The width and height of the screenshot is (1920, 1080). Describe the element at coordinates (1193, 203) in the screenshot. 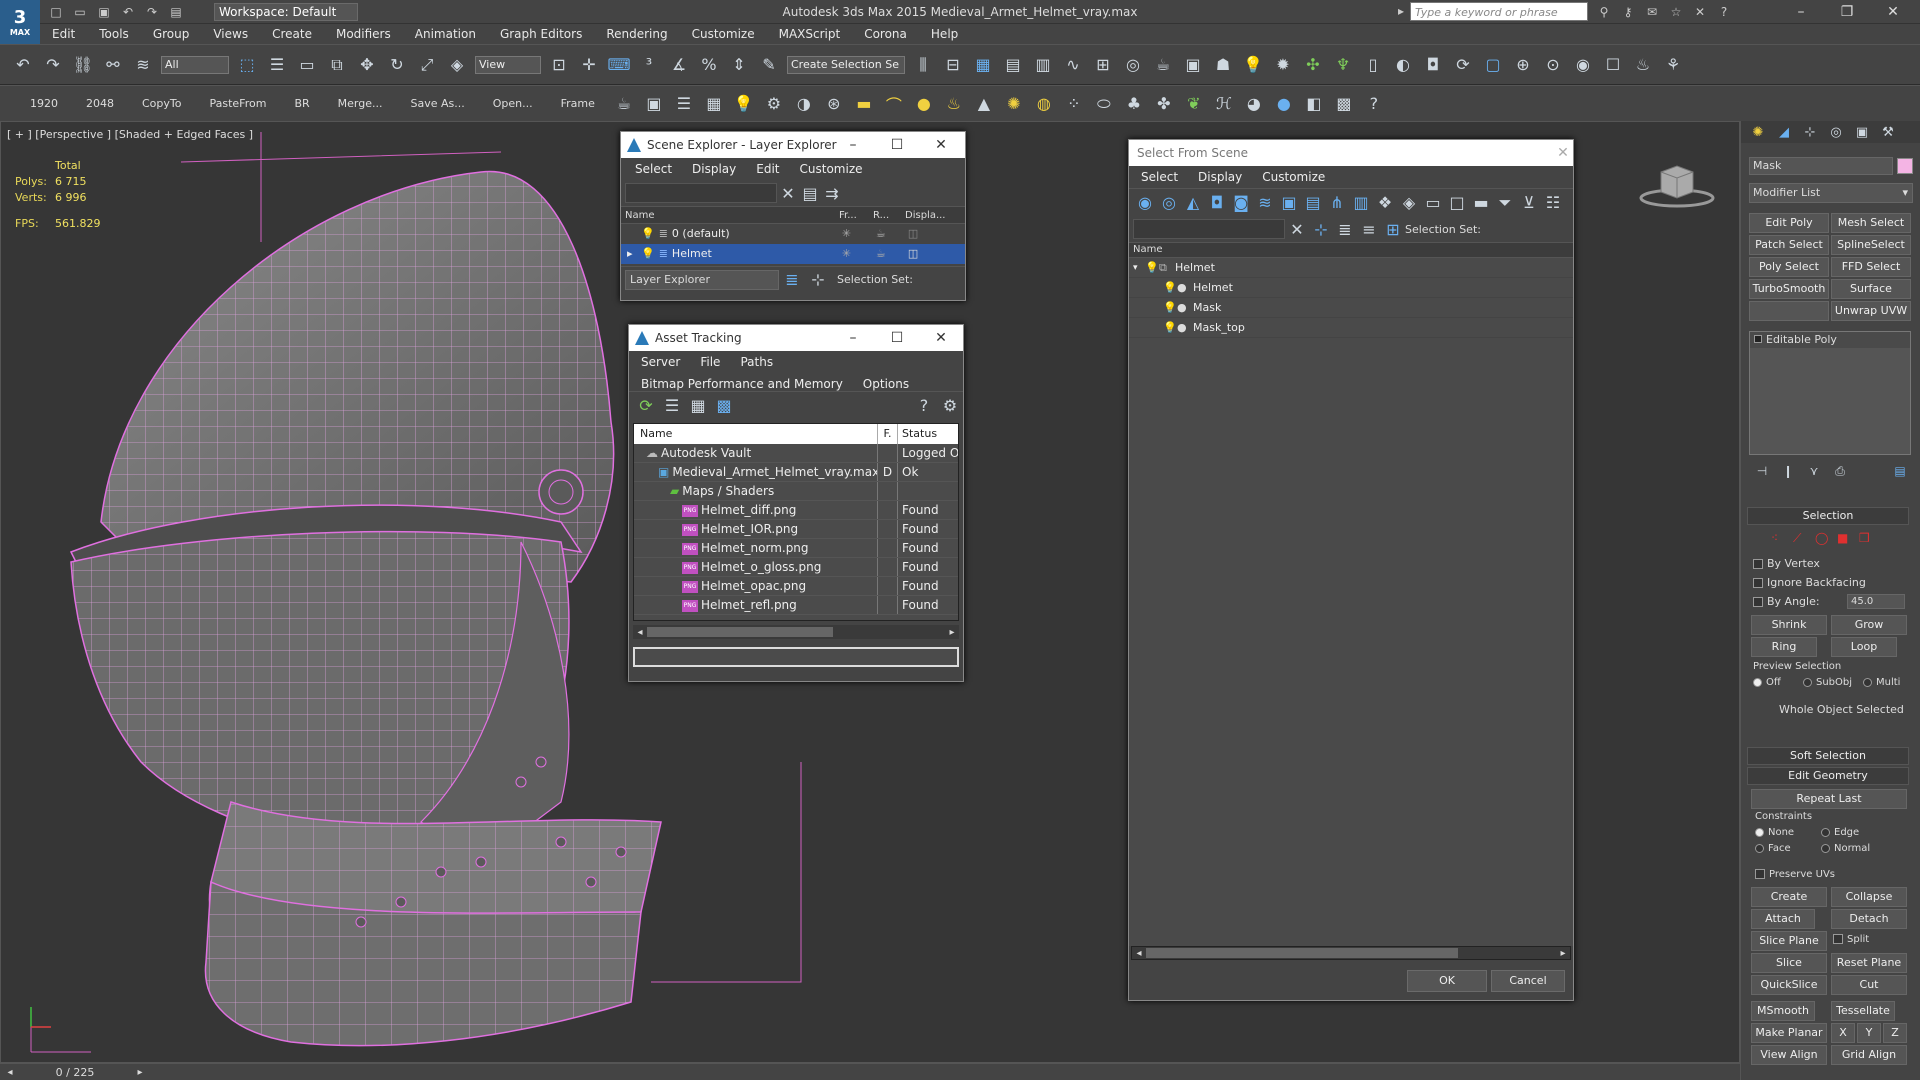

I see `filter-lights-icon: ◭` at that location.